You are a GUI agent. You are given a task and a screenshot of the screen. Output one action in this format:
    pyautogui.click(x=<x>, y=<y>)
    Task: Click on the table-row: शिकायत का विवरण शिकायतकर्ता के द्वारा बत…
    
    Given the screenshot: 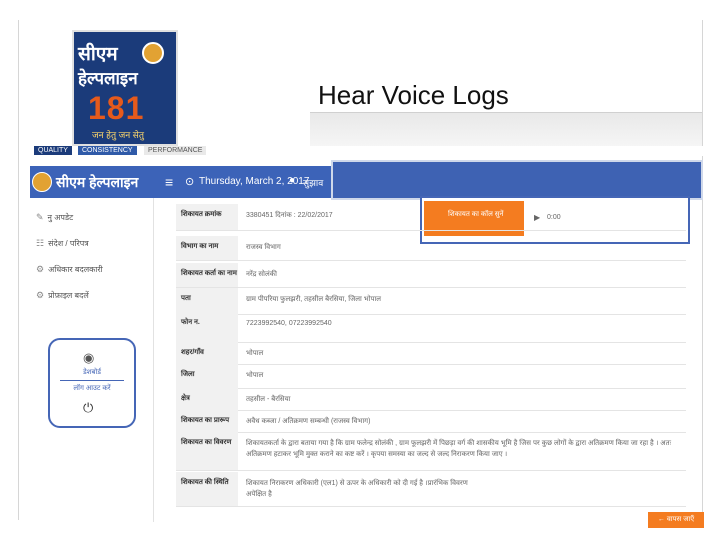 What is the action you would take?
    pyautogui.click(x=431, y=451)
    